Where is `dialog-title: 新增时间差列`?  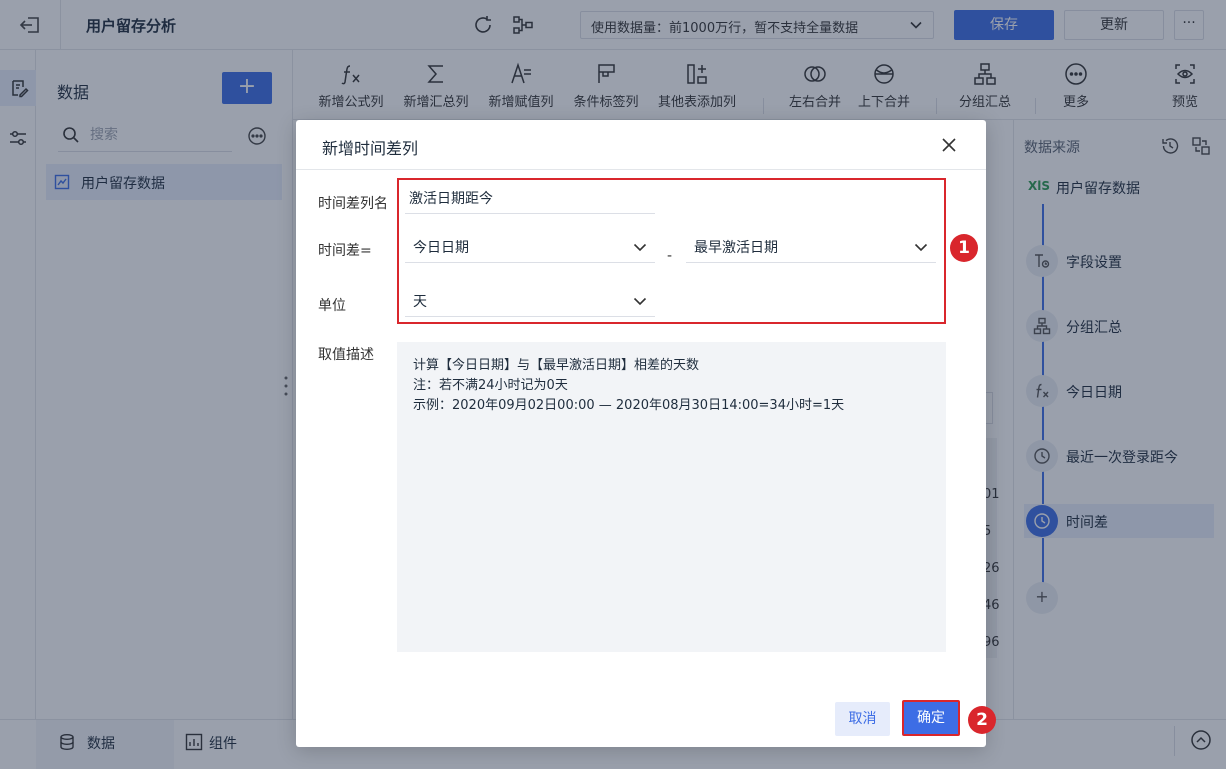
dialog-title: 新增时间差列 is located at coordinates (370, 148).